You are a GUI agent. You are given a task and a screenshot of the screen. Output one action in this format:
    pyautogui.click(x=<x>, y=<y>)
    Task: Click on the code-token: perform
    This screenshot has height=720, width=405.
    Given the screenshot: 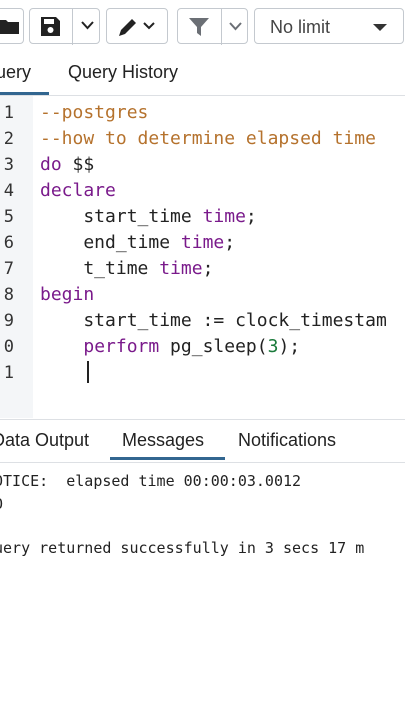 What is the action you would take?
    pyautogui.click(x=121, y=346)
    